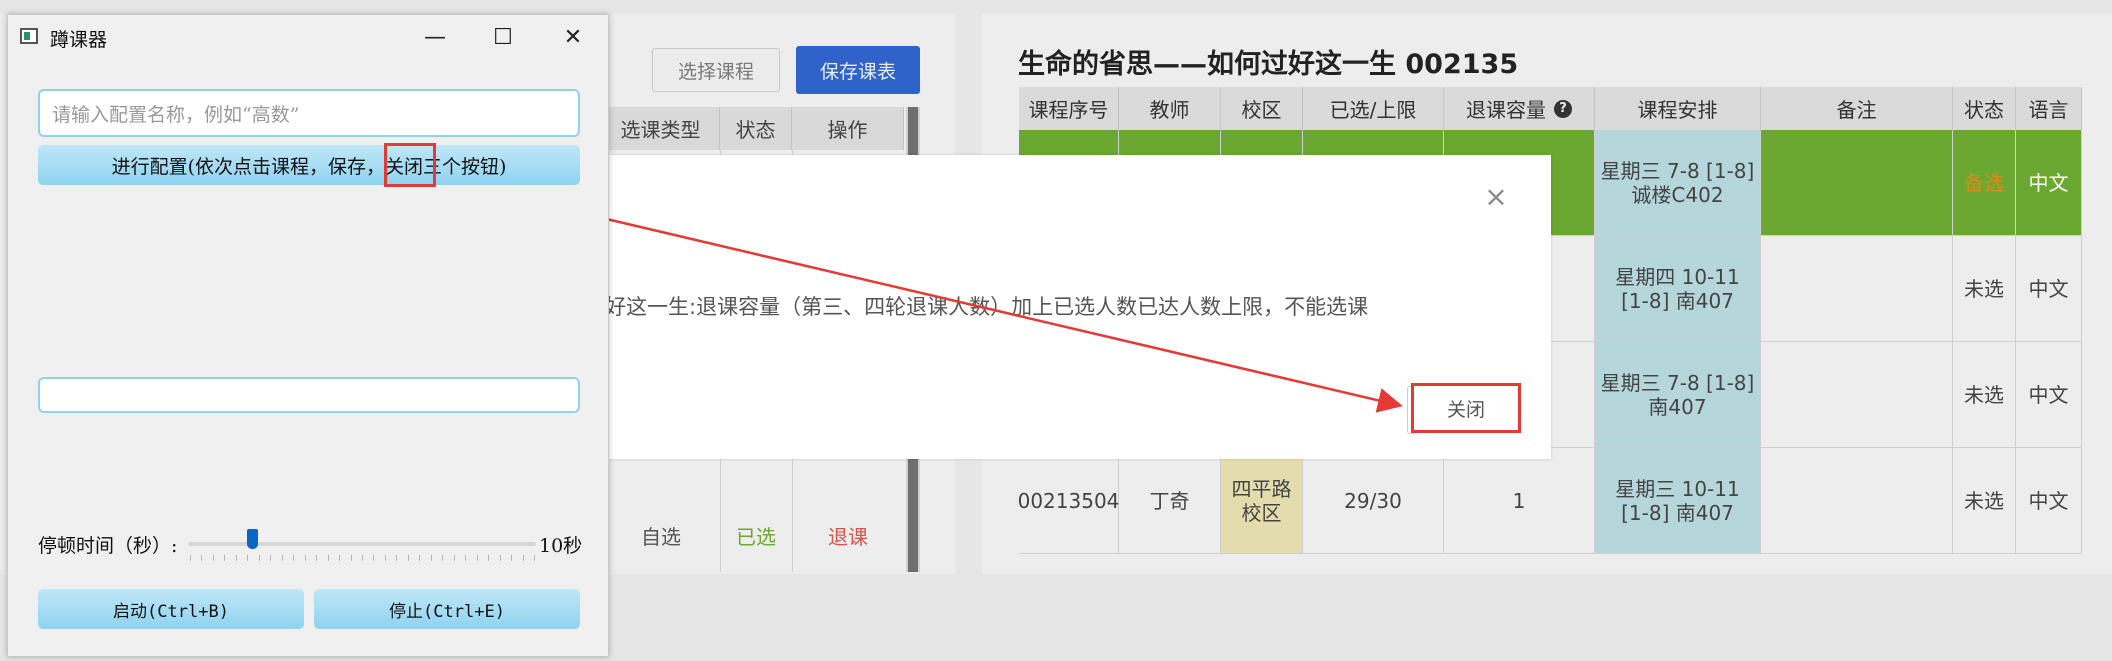  I want to click on app-icon, so click(29, 36).